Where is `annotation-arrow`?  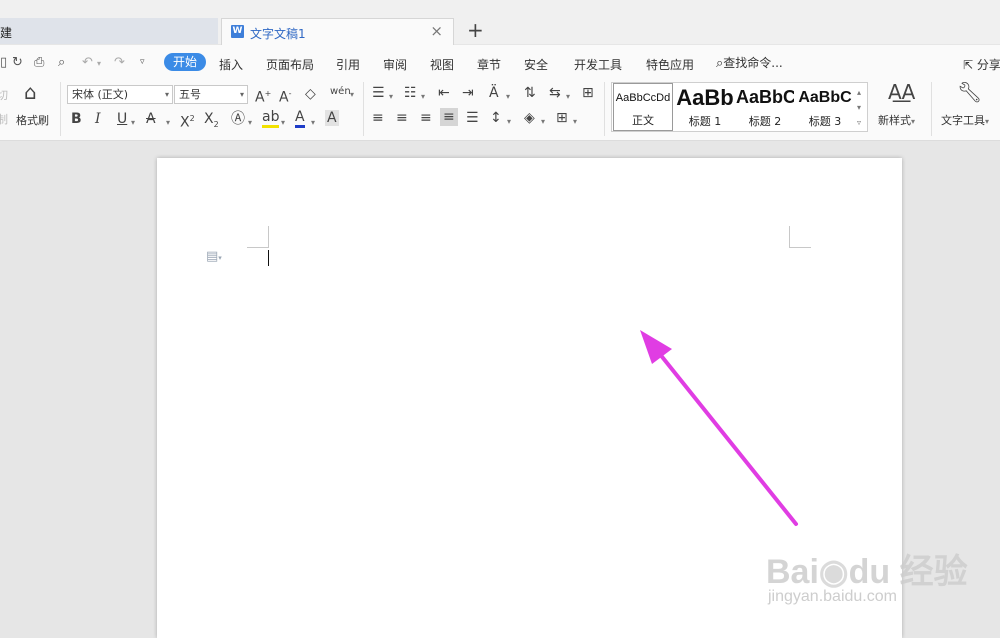 annotation-arrow is located at coordinates (719, 428).